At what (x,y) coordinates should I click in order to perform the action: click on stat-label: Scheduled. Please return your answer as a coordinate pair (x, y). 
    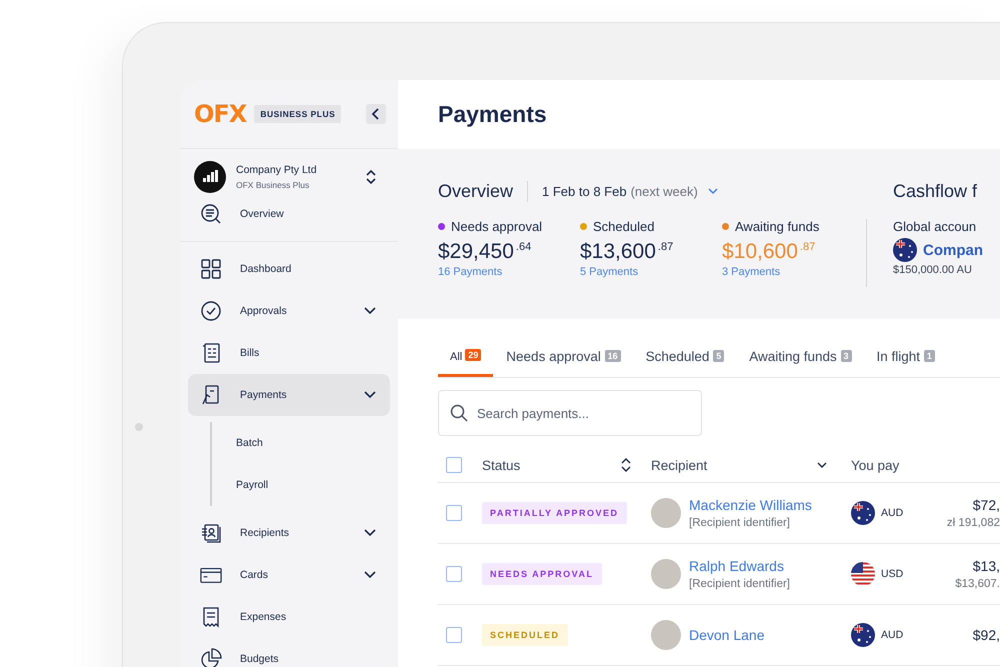
    Looking at the image, I should click on (623, 226).